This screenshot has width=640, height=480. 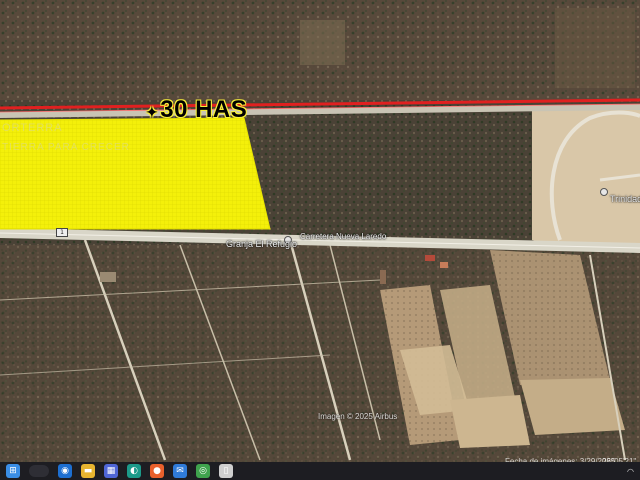 I want to click on chrome-icon: ◎, so click(x=203, y=471).